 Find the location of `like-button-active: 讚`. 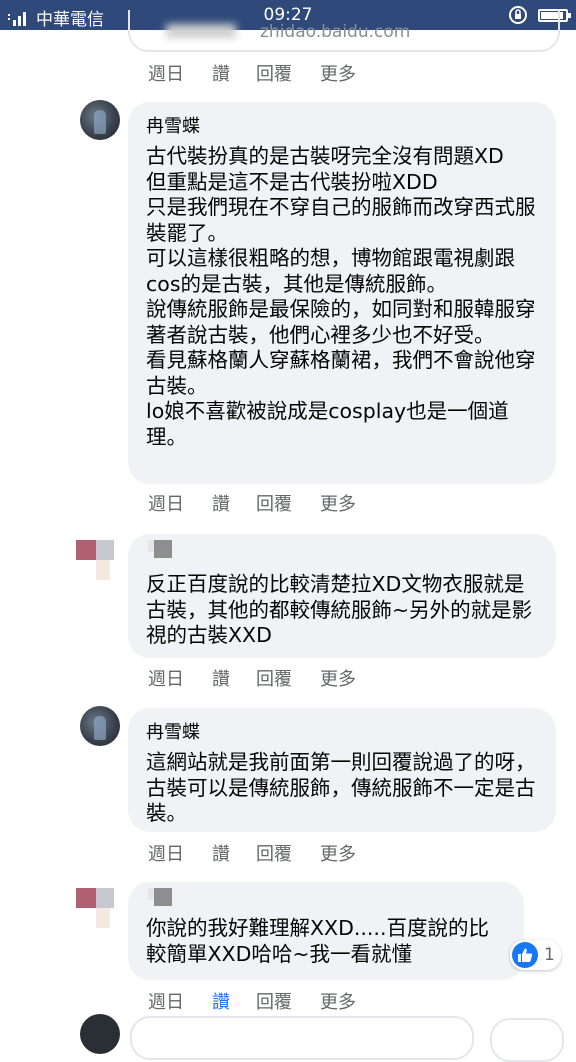

like-button-active: 讚 is located at coordinates (234, 1001).